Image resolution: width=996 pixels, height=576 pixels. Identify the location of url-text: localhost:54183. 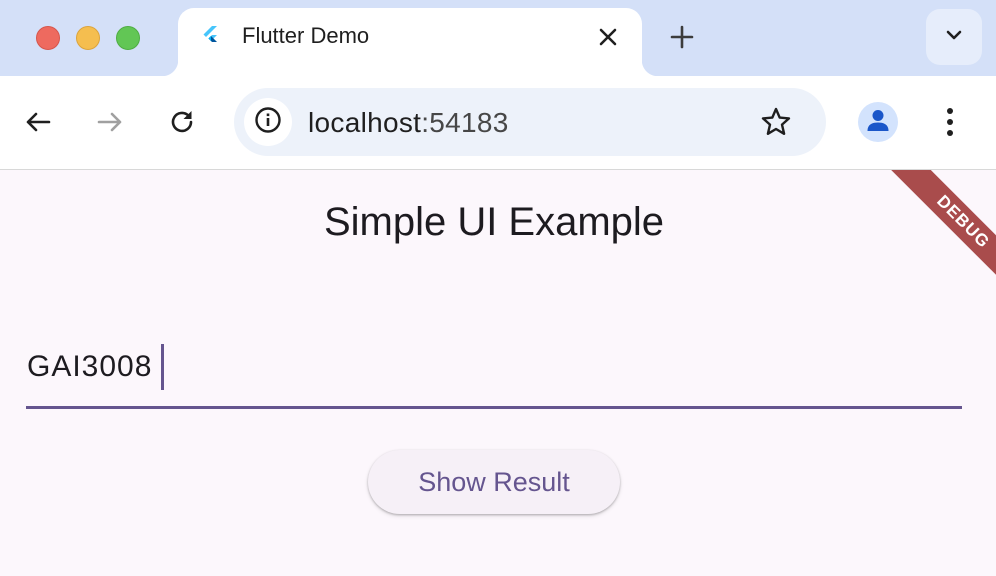
(408, 123).